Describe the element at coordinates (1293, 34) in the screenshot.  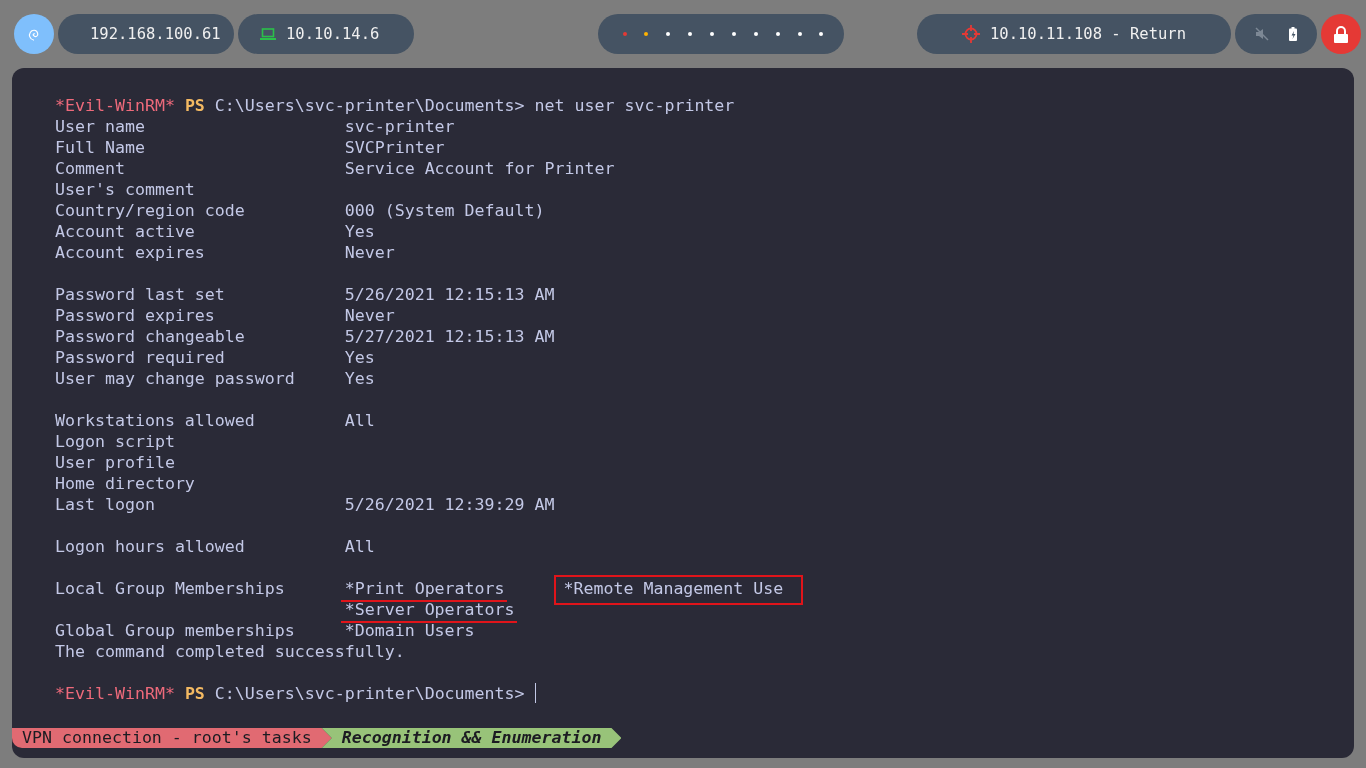
I see `battery-icon` at that location.